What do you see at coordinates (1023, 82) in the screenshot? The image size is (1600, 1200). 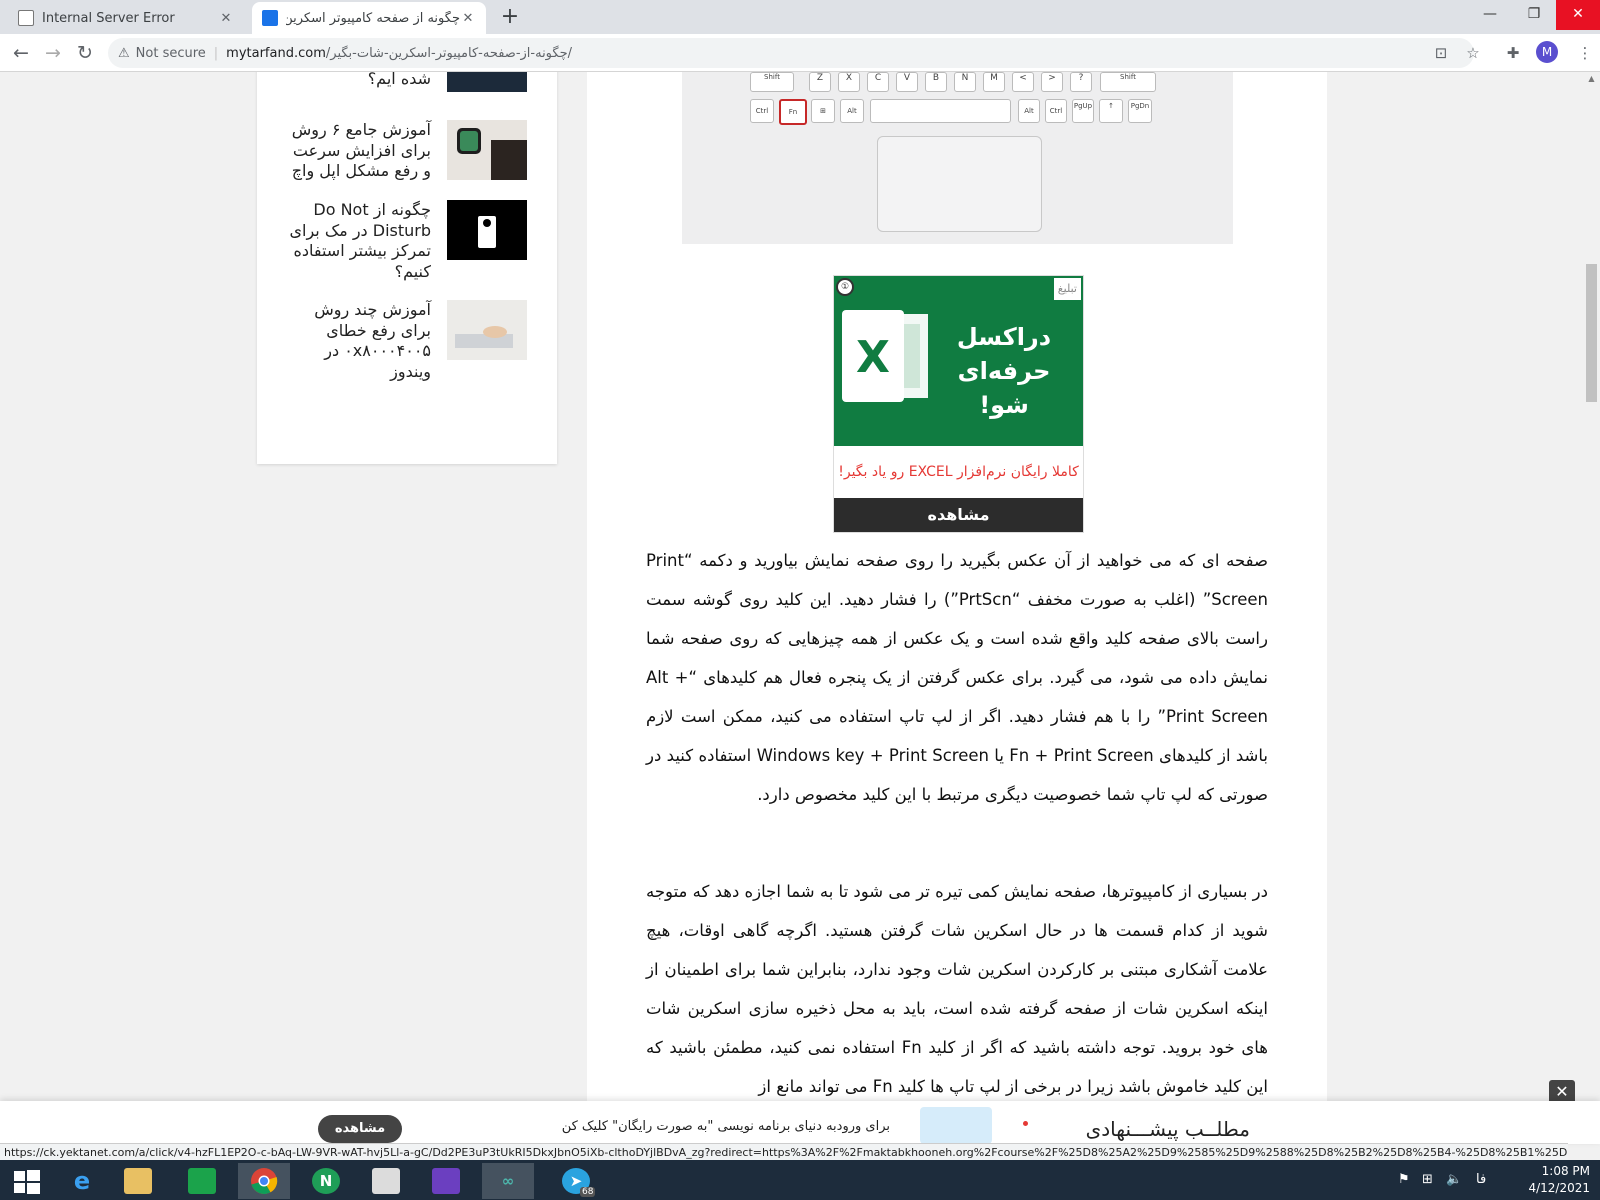 I see `keyboard-key: <` at bounding box center [1023, 82].